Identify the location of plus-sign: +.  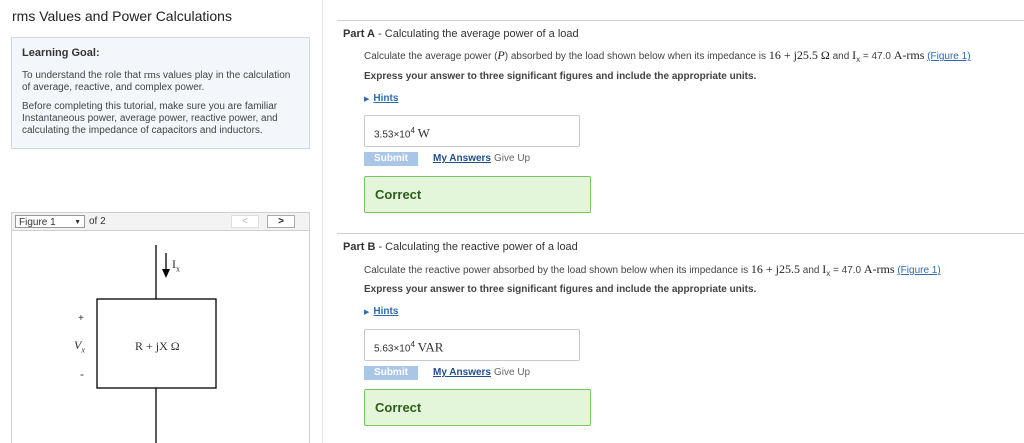
(81, 318).